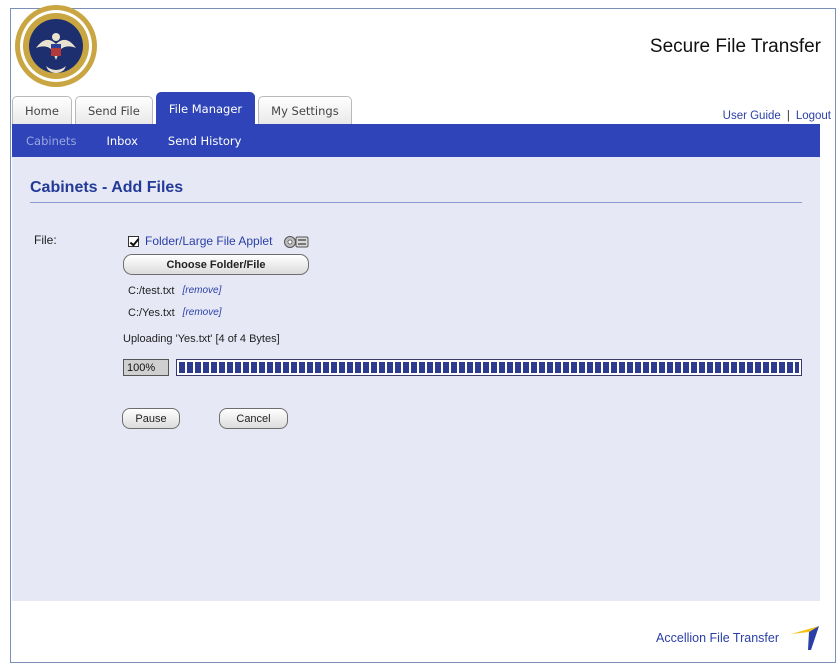 The width and height of the screenshot is (839, 666). Describe the element at coordinates (151, 313) in the screenshot. I see `file-path: C:/Yes.txt` at that location.